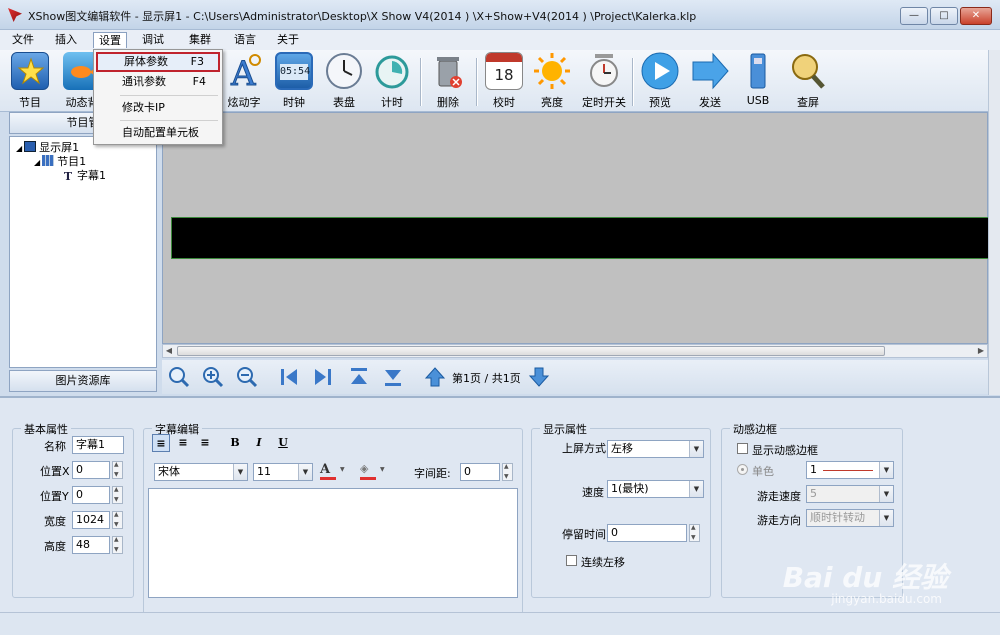 The image size is (1000, 635). What do you see at coordinates (110, 40) in the screenshot?
I see `menu-settings: 设置` at bounding box center [110, 40].